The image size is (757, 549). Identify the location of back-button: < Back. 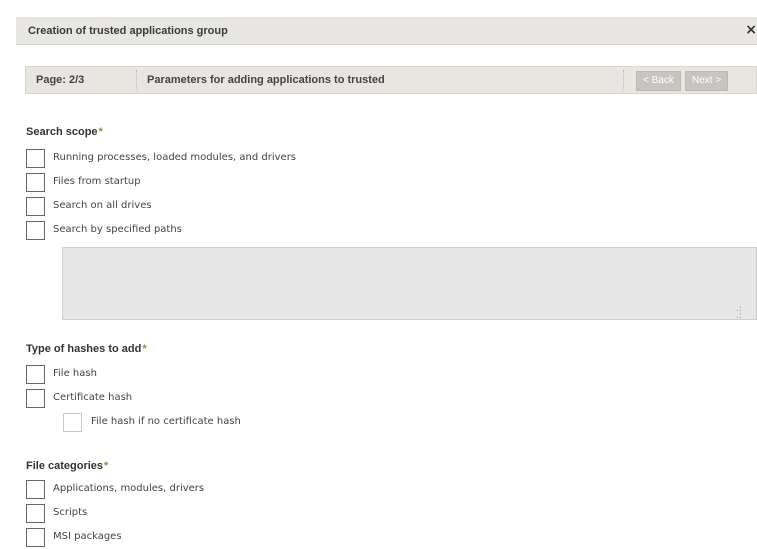
(658, 81).